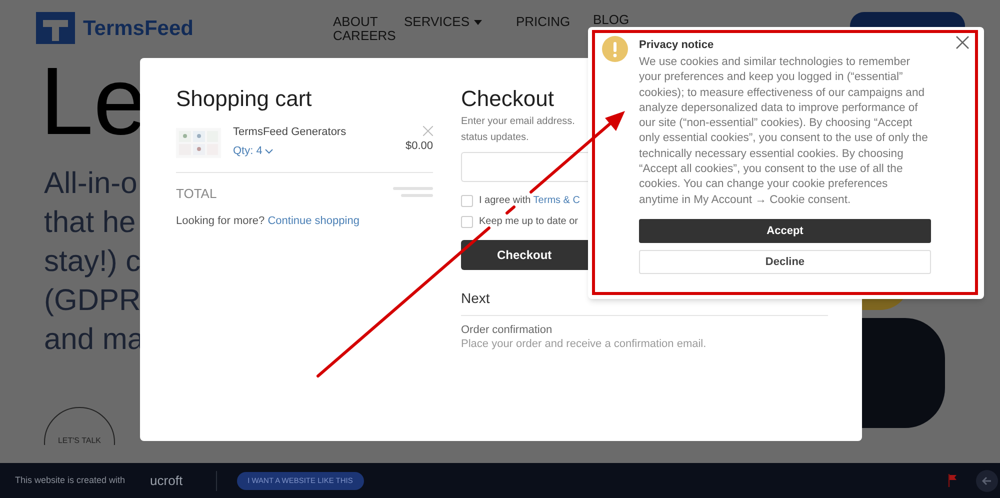 Image resolution: width=1000 pixels, height=498 pixels. What do you see at coordinates (91, 184) in the screenshot?
I see `hero-text: All-in-o` at bounding box center [91, 184].